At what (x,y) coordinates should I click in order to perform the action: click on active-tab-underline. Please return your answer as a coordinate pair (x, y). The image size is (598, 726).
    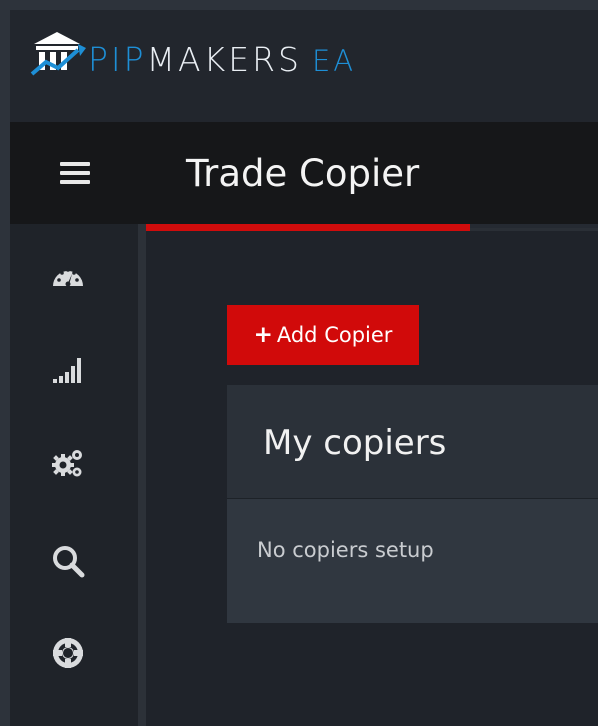
    Looking at the image, I should click on (308, 227).